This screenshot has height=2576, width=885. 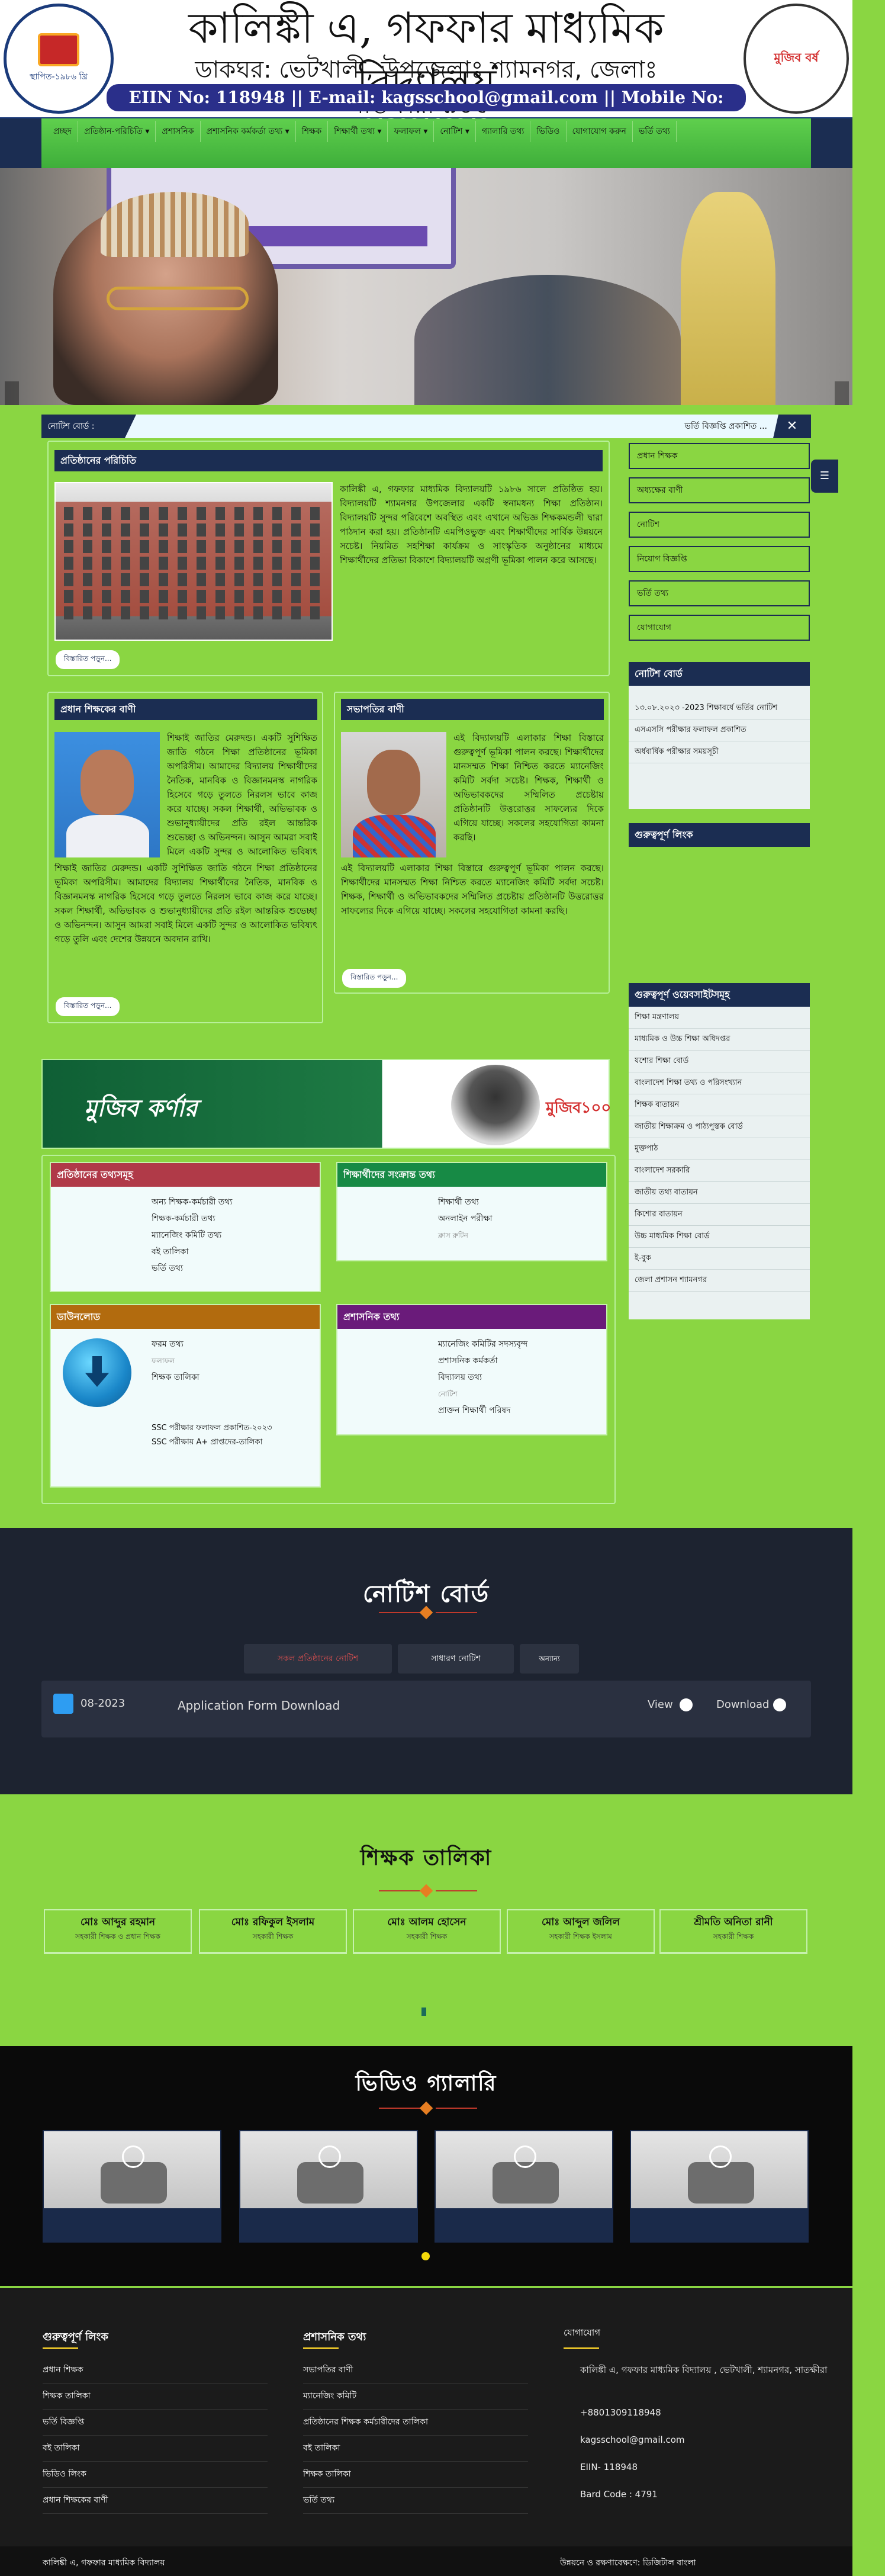 I want to click on teacher-card: শ্রীমতি অনিতা রানী সহকারী শিক্ষক, so click(x=733, y=1931).